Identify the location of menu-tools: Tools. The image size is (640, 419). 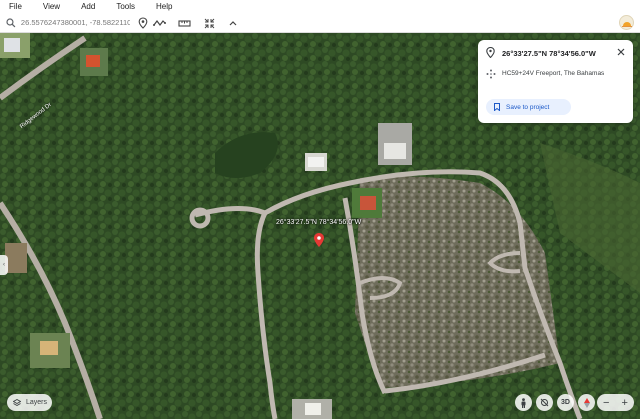
(125, 6).